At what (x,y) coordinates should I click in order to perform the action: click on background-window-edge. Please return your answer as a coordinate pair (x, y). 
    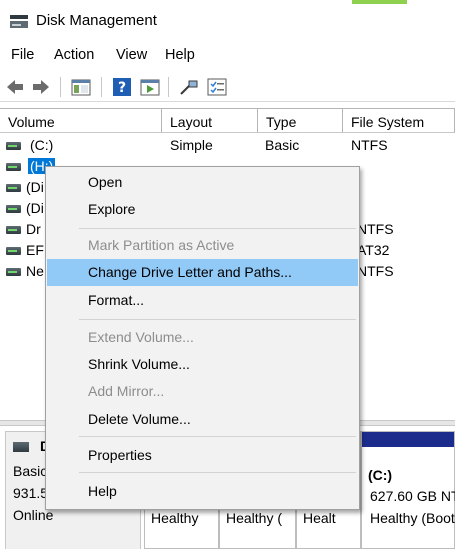
    Looking at the image, I should click on (379, 2).